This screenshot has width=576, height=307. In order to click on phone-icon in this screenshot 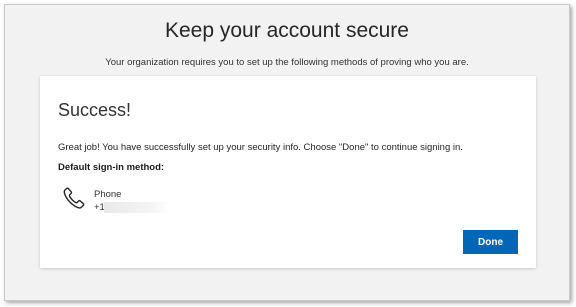, I will do `click(74, 198)`.